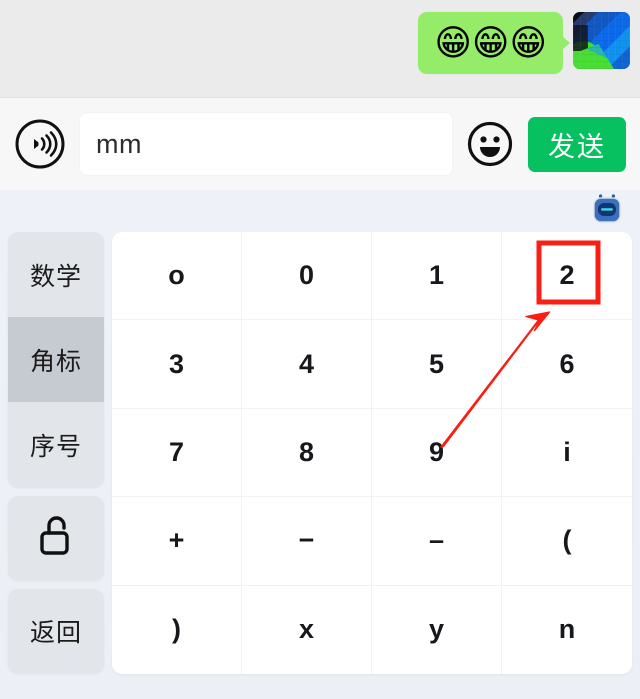  Describe the element at coordinates (177, 276) in the screenshot. I see `key-o: o` at that location.